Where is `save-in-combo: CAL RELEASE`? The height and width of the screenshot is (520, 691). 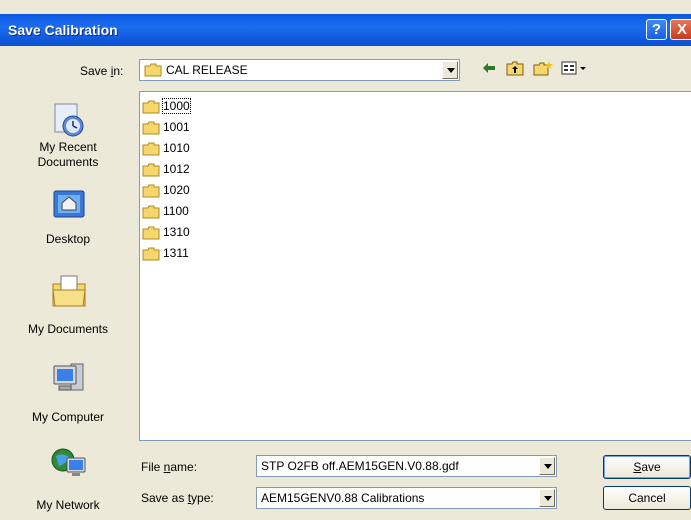
save-in-combo: CAL RELEASE is located at coordinates (299, 70).